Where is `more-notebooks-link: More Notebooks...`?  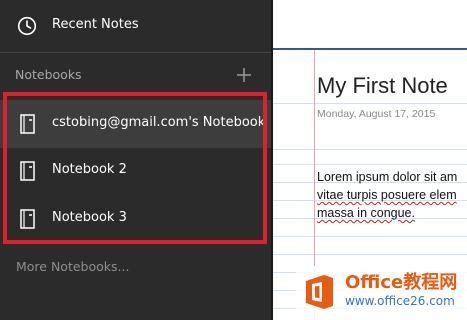 more-notebooks-link: More Notebooks... is located at coordinates (72, 266).